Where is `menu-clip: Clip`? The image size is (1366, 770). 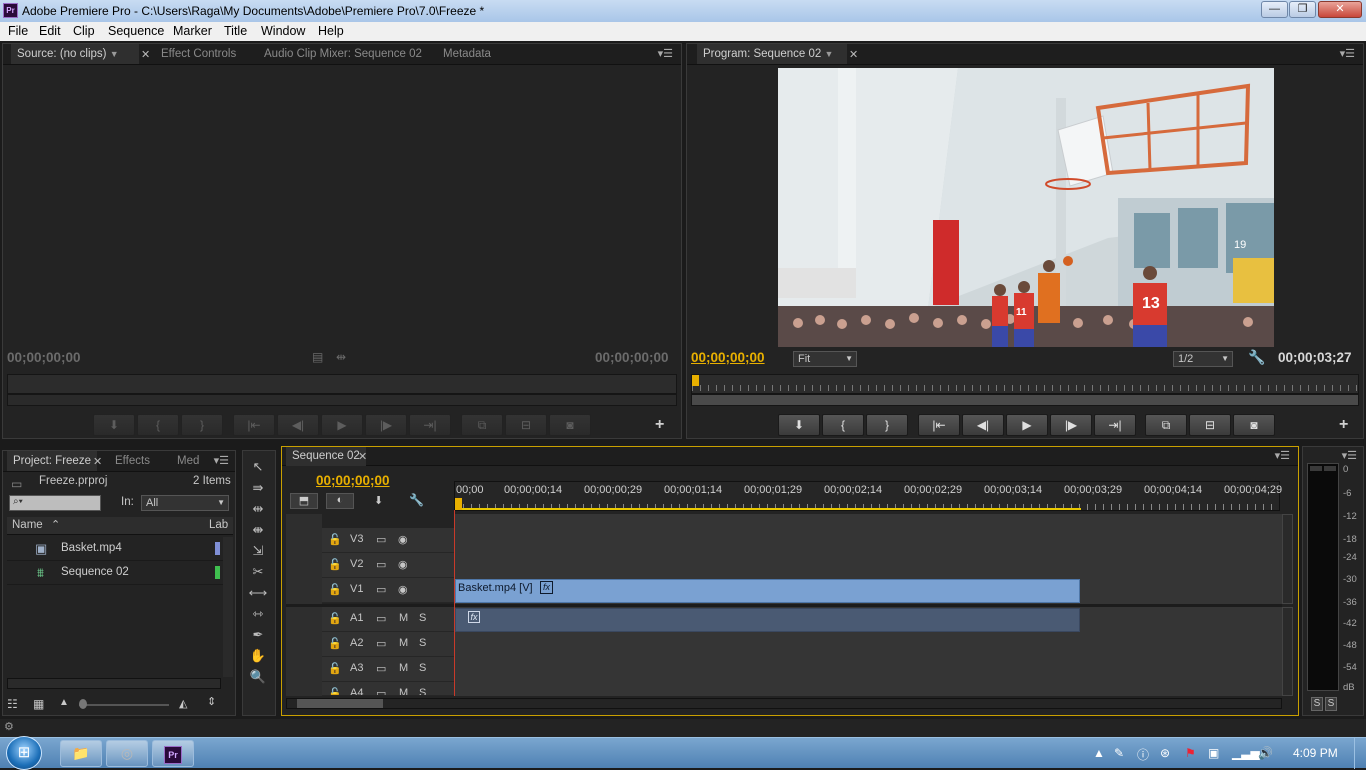
menu-clip: Clip is located at coordinates (84, 31).